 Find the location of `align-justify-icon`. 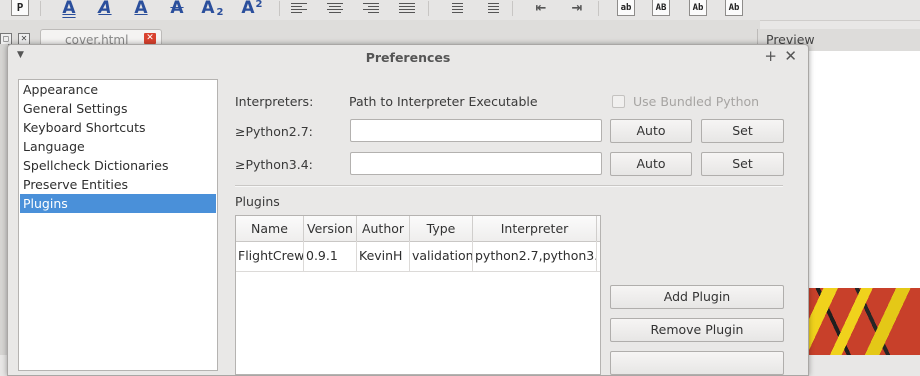

align-justify-icon is located at coordinates (407, 7).